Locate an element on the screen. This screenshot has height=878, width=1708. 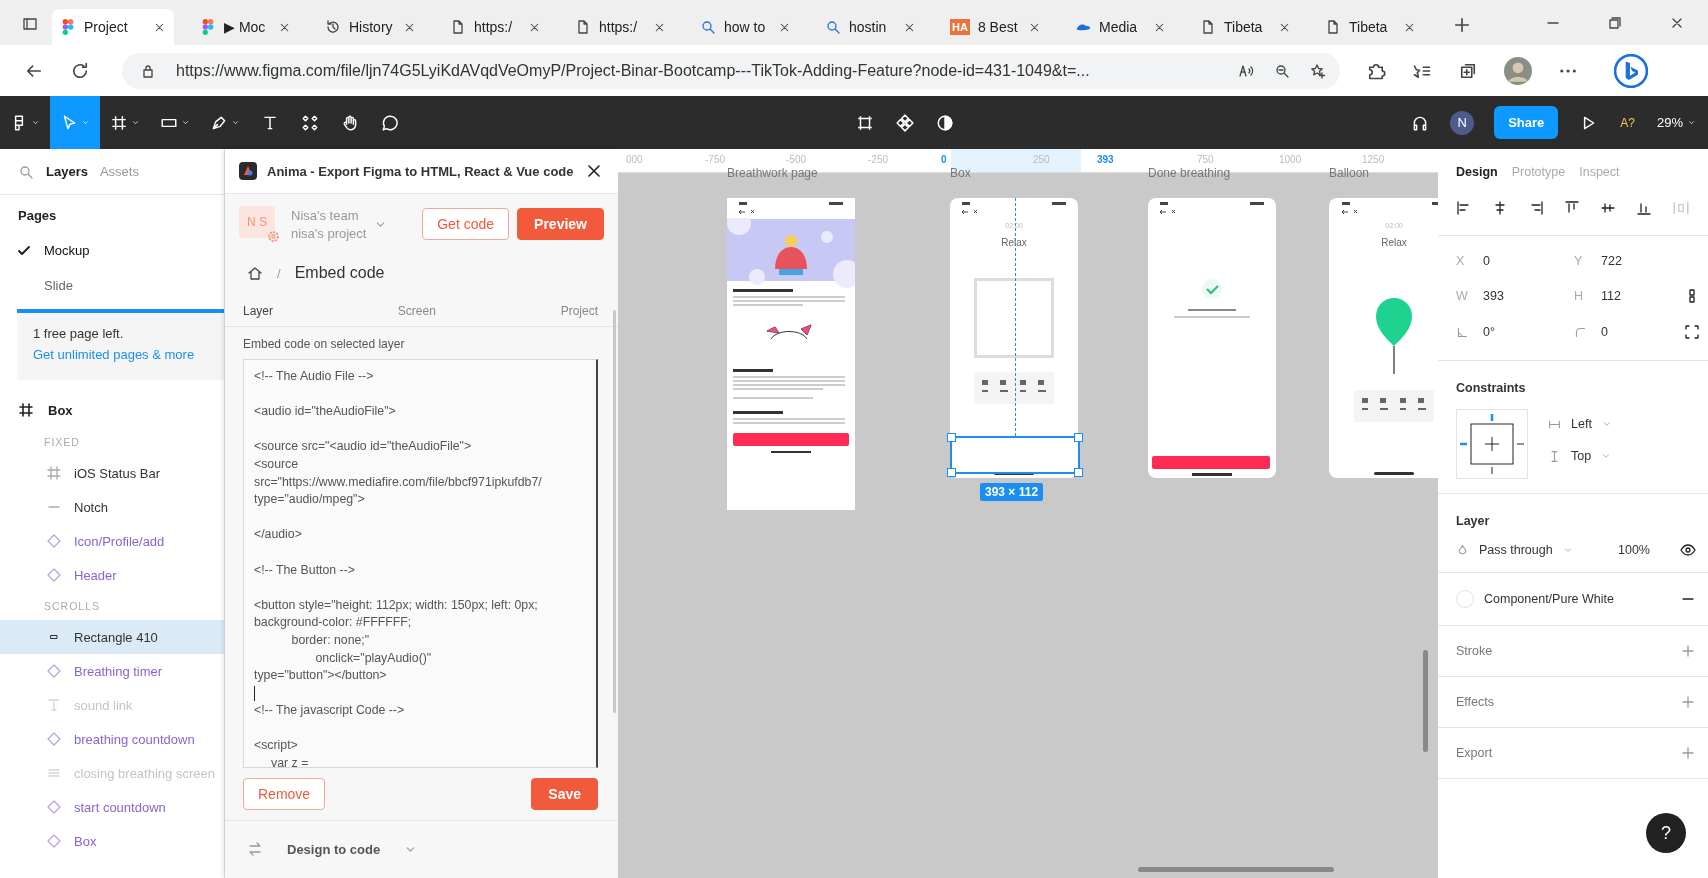
layer-item: iOS Status Bar is located at coordinates (112, 473).